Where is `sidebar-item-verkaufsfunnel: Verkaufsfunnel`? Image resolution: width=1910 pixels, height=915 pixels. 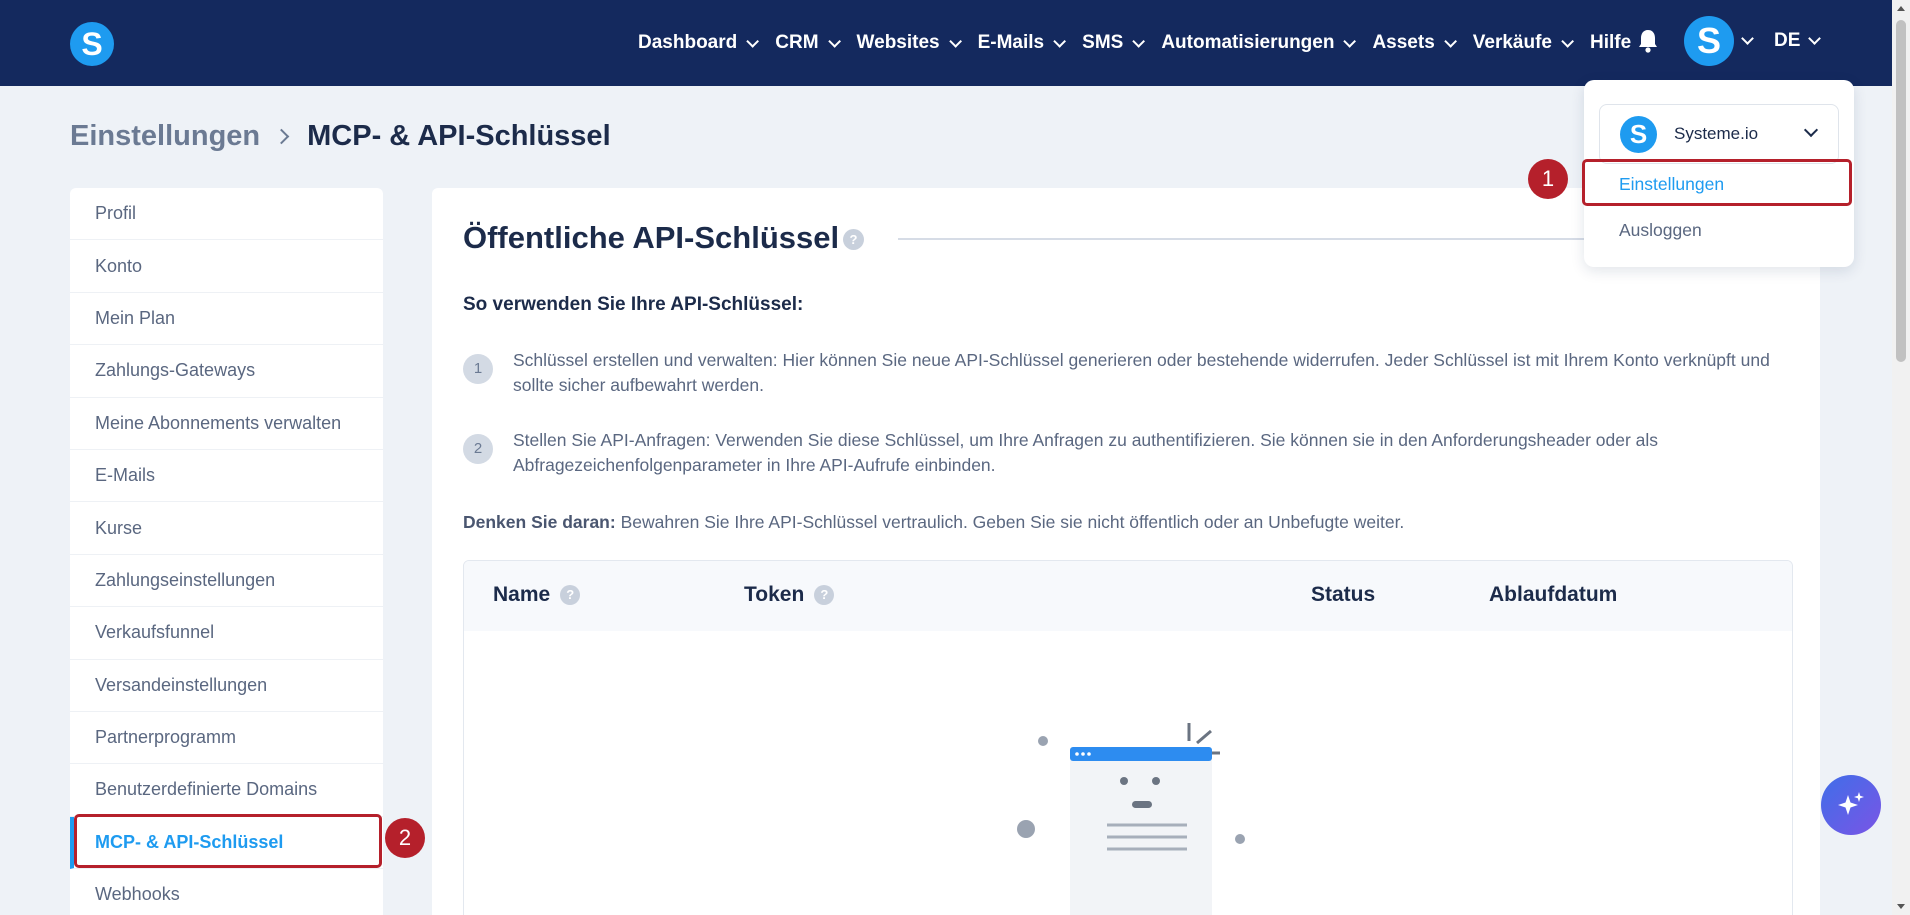 sidebar-item-verkaufsfunnel: Verkaufsfunnel is located at coordinates (226, 633).